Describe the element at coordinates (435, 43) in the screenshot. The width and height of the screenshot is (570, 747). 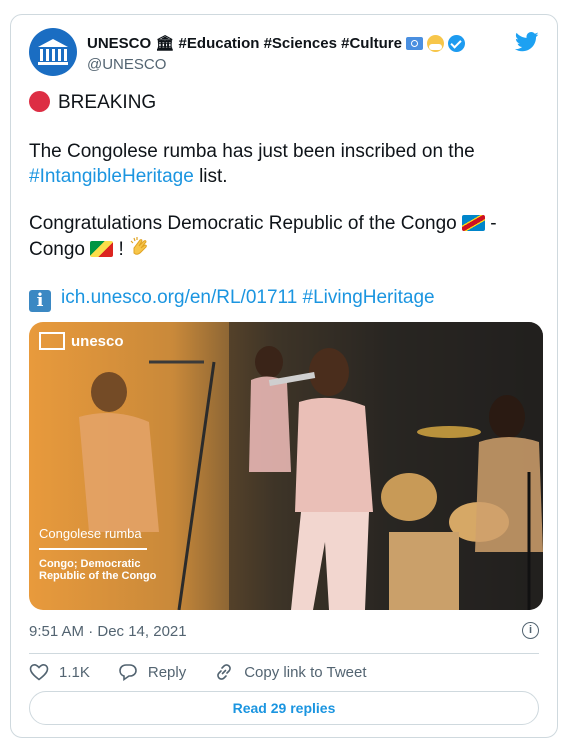
I see `mask-face-icon` at that location.